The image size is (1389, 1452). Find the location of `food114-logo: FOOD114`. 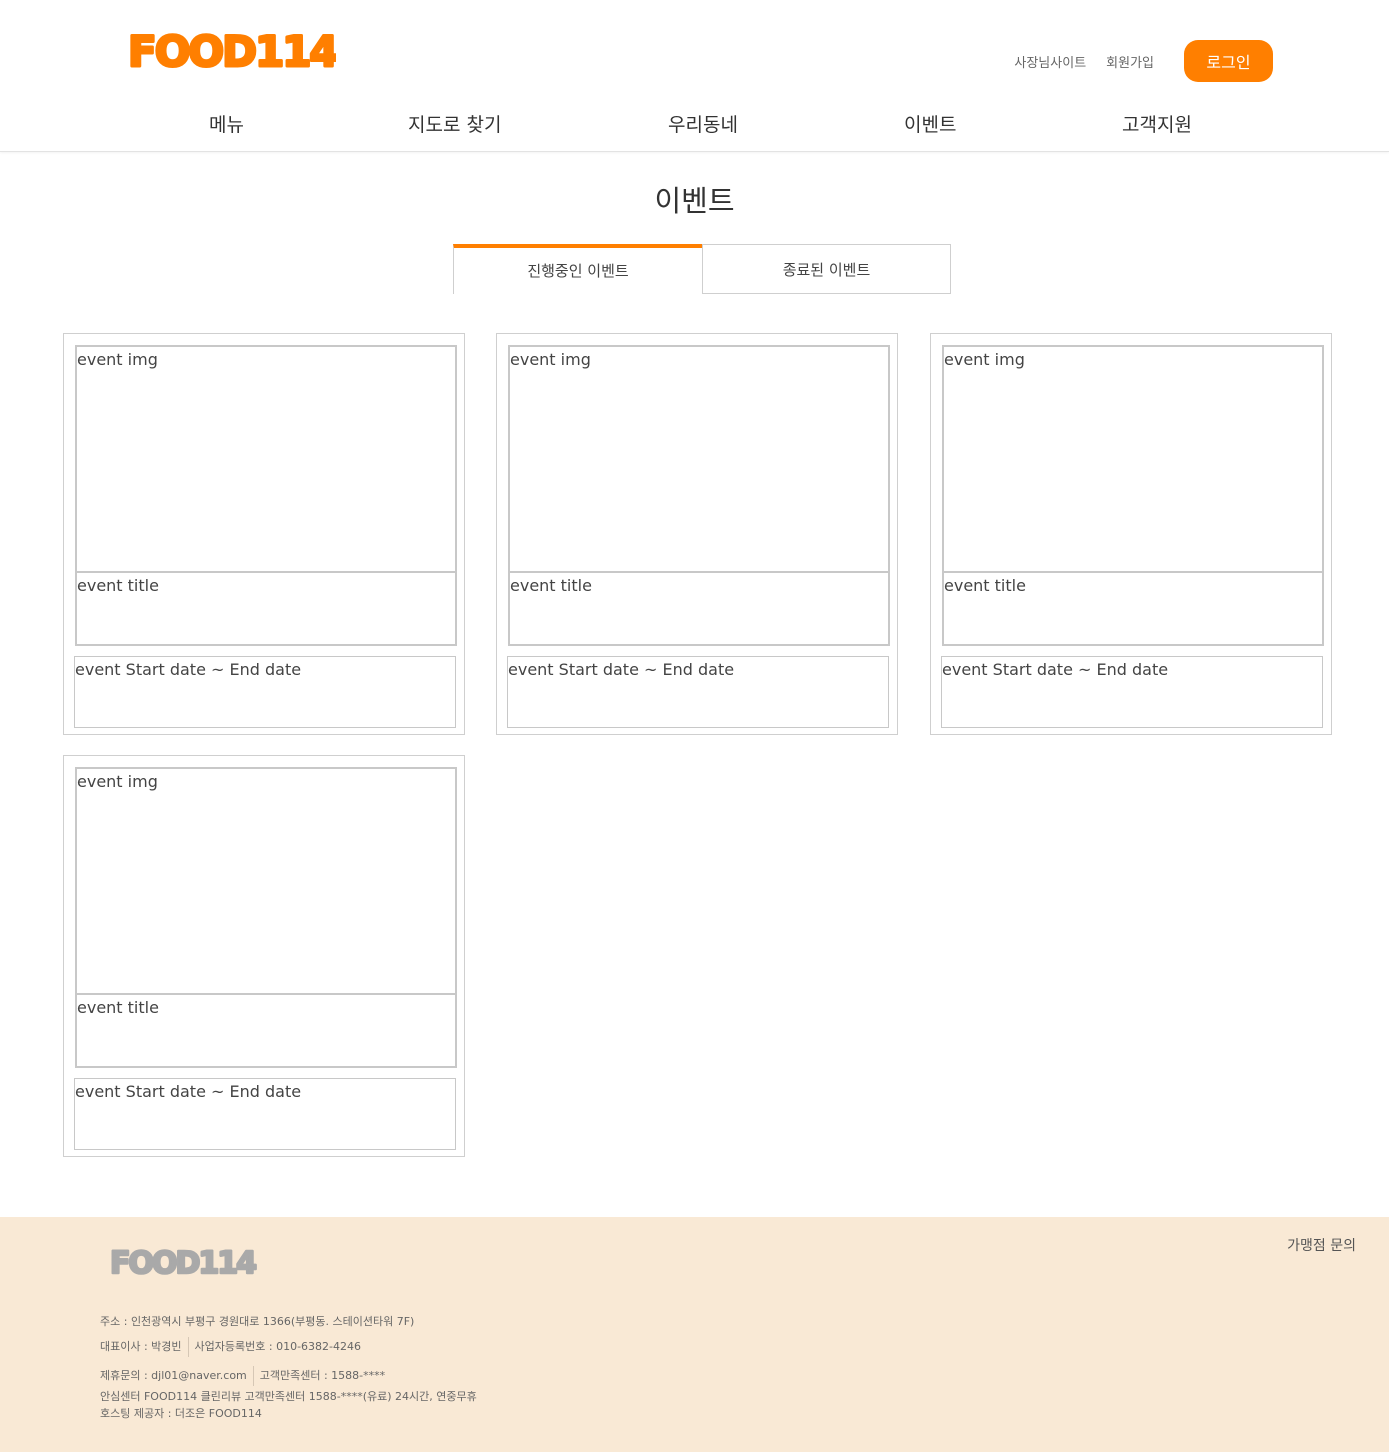

food114-logo: FOOD114 is located at coordinates (231, 50).